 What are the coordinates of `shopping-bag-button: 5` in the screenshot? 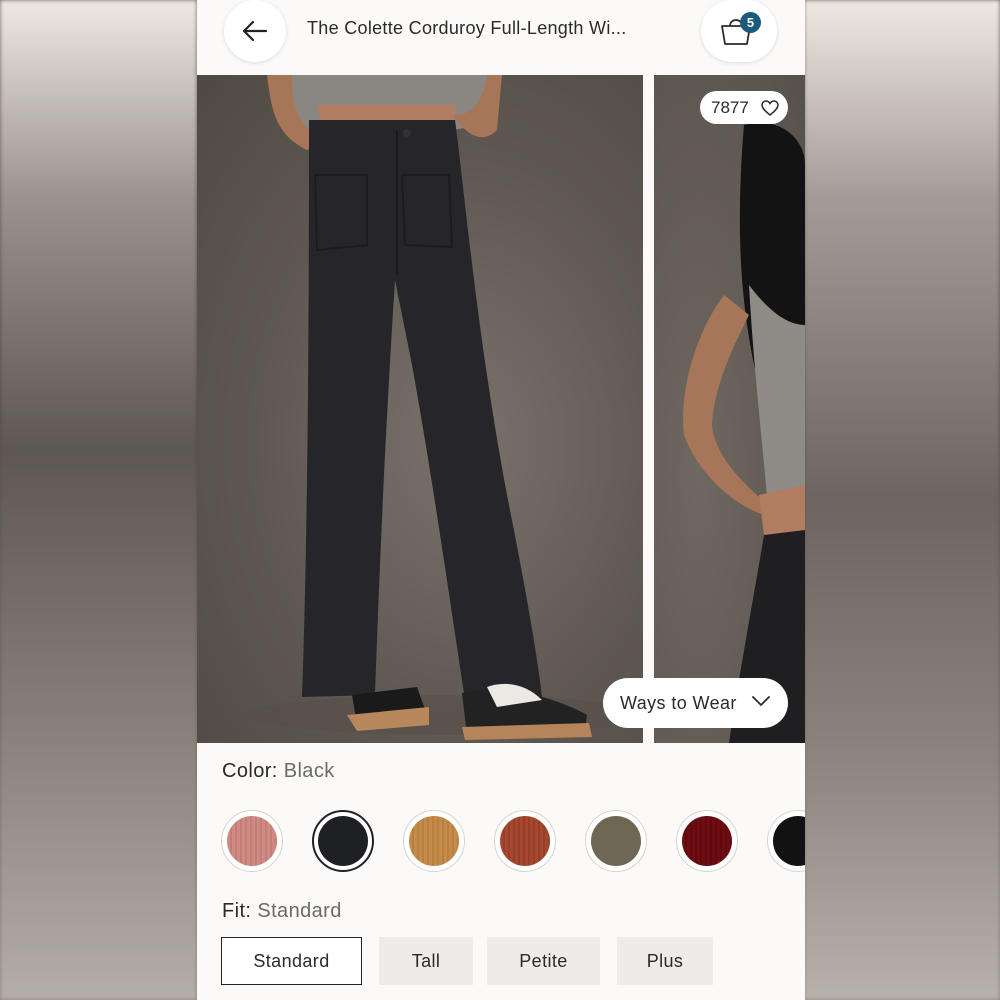 It's located at (739, 31).